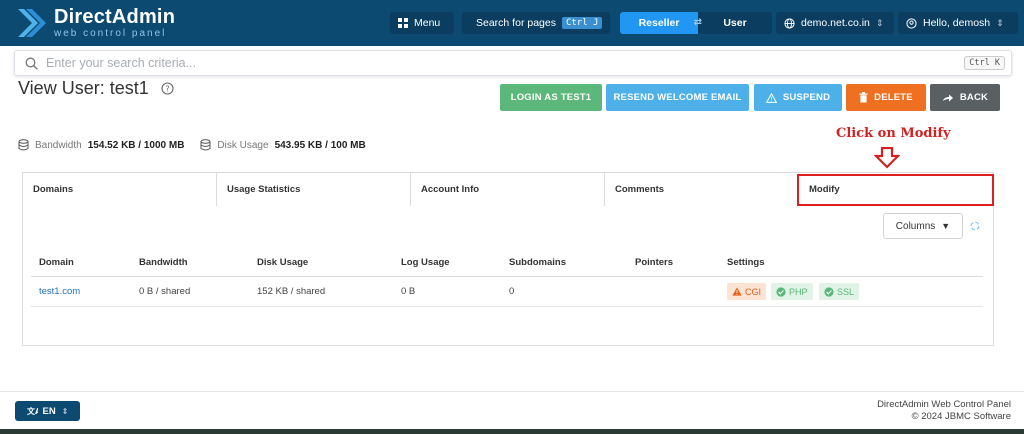  I want to click on bandwidth-label: Bandwidth, so click(58, 145).